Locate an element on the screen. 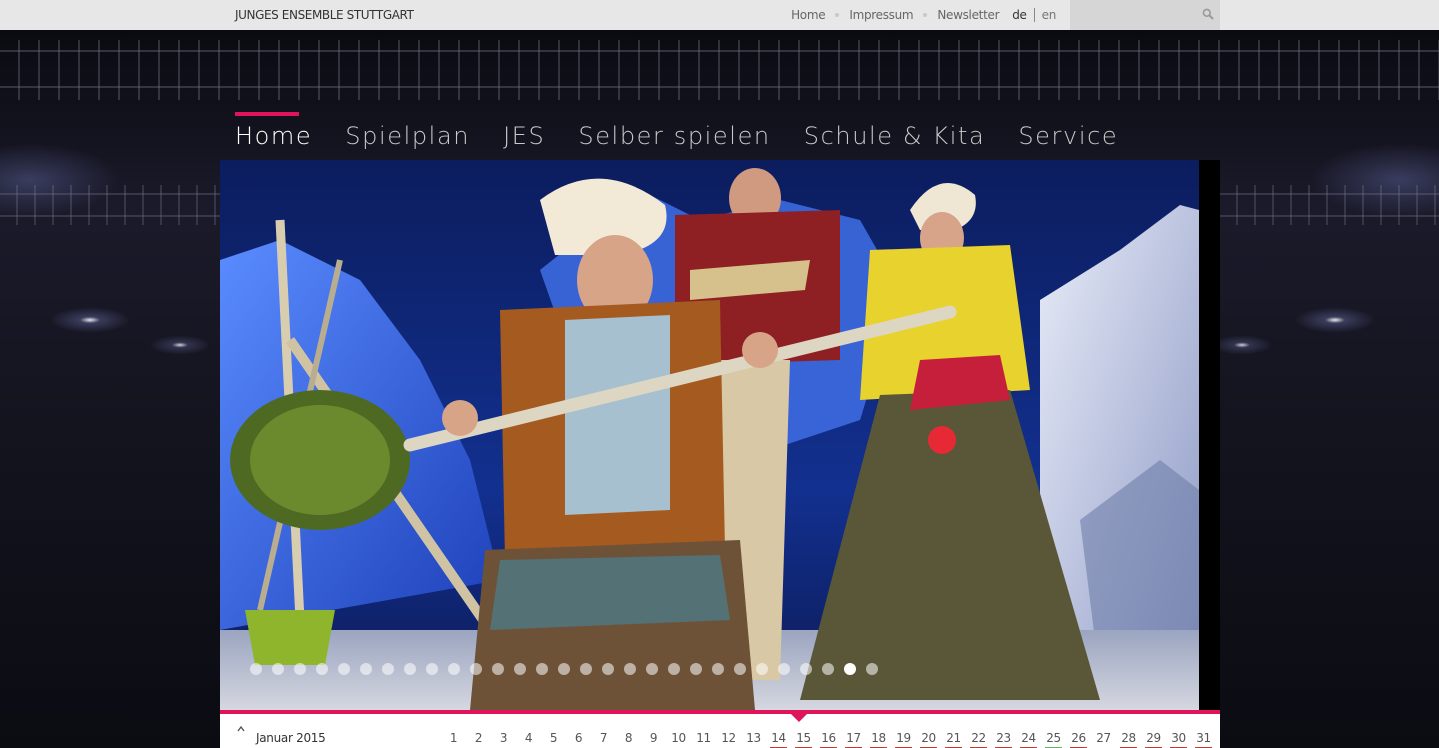  nav-home: Home is located at coordinates (273, 131).